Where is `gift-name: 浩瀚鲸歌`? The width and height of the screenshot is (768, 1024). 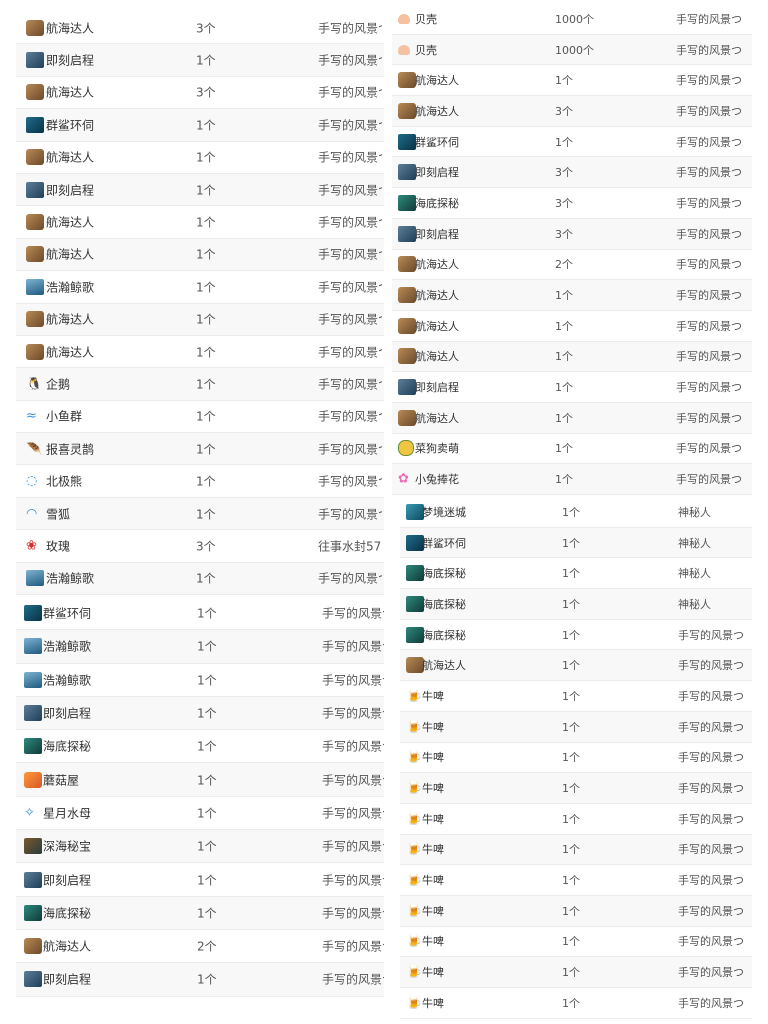 gift-name: 浩瀚鲸歌 is located at coordinates (67, 646).